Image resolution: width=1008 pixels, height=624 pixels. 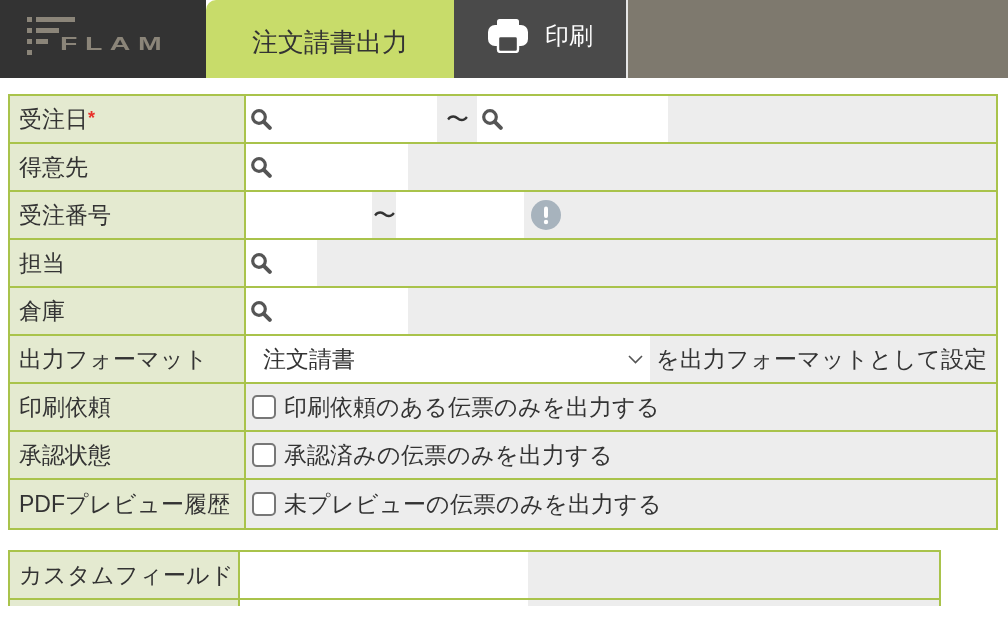 What do you see at coordinates (448, 455) in the screenshot?
I see `checkbox-label: 承認済みの伝票のみを出力する` at bounding box center [448, 455].